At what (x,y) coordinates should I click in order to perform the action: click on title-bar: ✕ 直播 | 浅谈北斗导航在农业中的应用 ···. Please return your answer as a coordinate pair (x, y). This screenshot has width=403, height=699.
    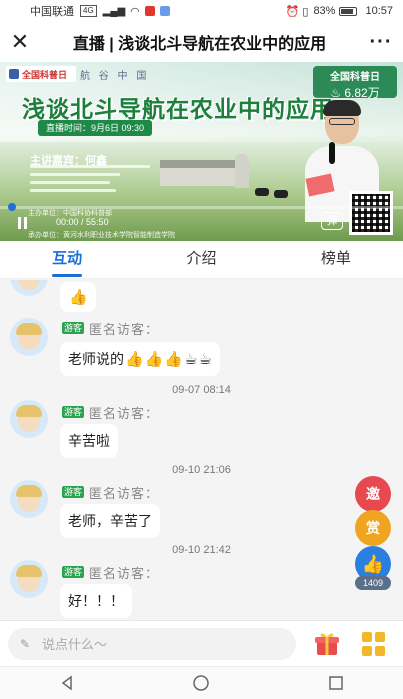
    Looking at the image, I should click on (201, 42).